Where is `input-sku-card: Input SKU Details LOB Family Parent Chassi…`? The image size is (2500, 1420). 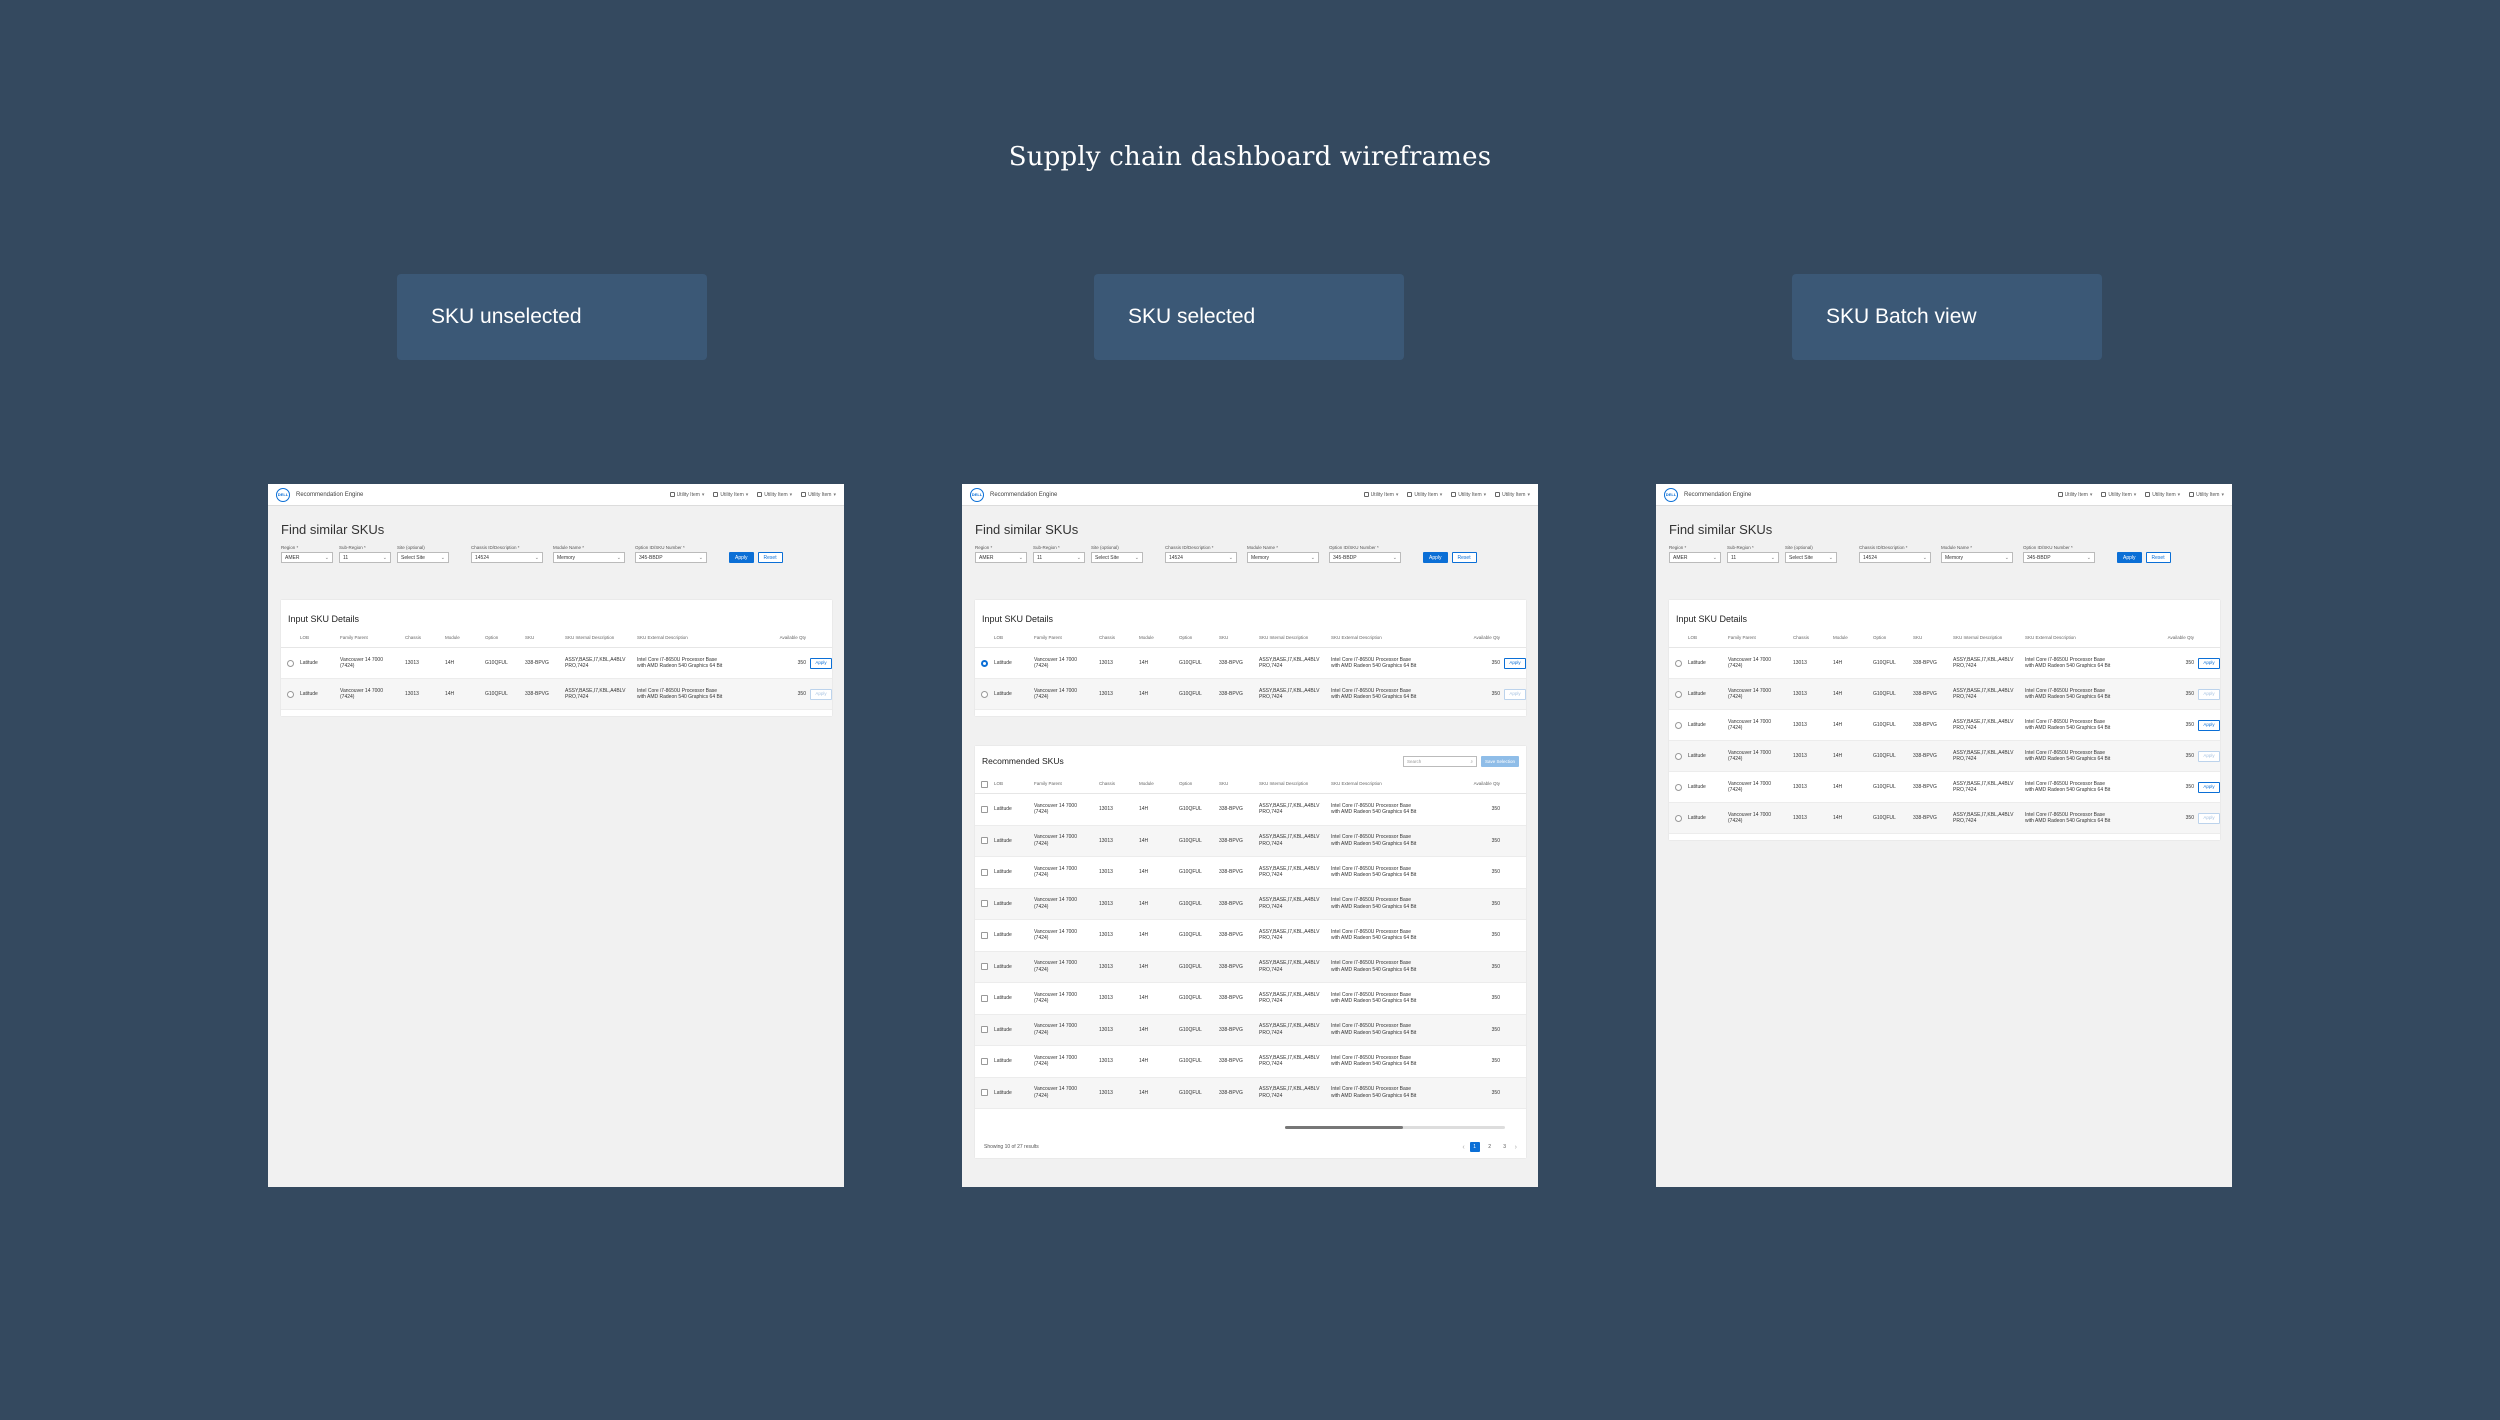 input-sku-card: Input SKU Details LOB Family Parent Chassi… is located at coordinates (556, 658).